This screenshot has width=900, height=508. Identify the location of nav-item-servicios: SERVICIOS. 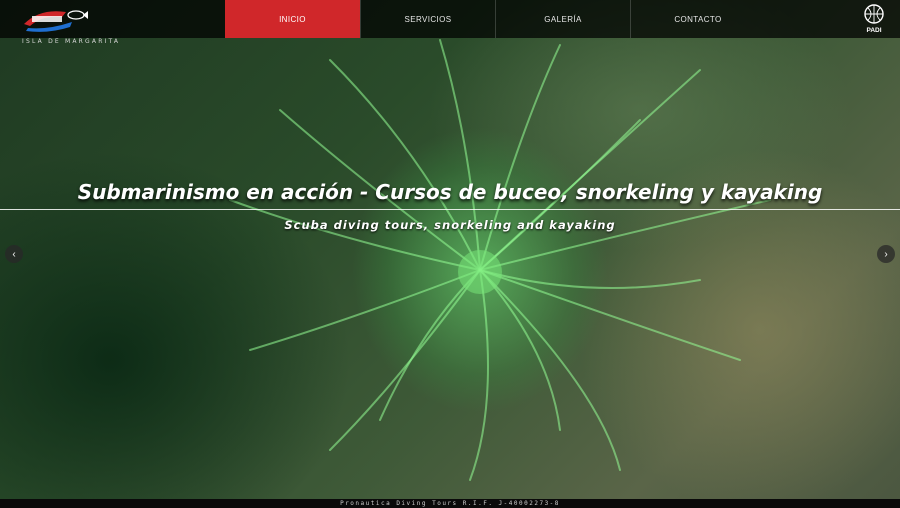
(427, 19).